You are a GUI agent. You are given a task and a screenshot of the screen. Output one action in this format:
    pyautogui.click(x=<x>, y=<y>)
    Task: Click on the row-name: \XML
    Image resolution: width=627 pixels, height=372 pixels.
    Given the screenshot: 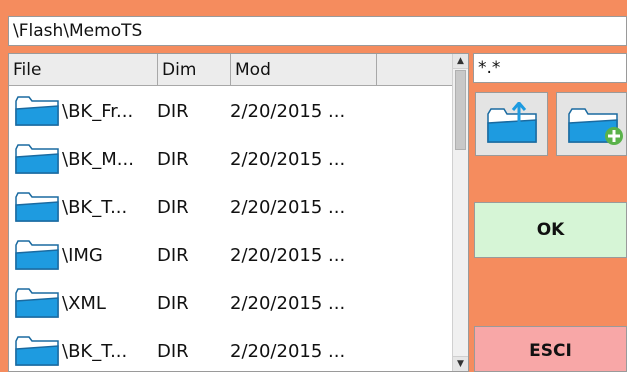 What is the action you would take?
    pyautogui.click(x=84, y=303)
    